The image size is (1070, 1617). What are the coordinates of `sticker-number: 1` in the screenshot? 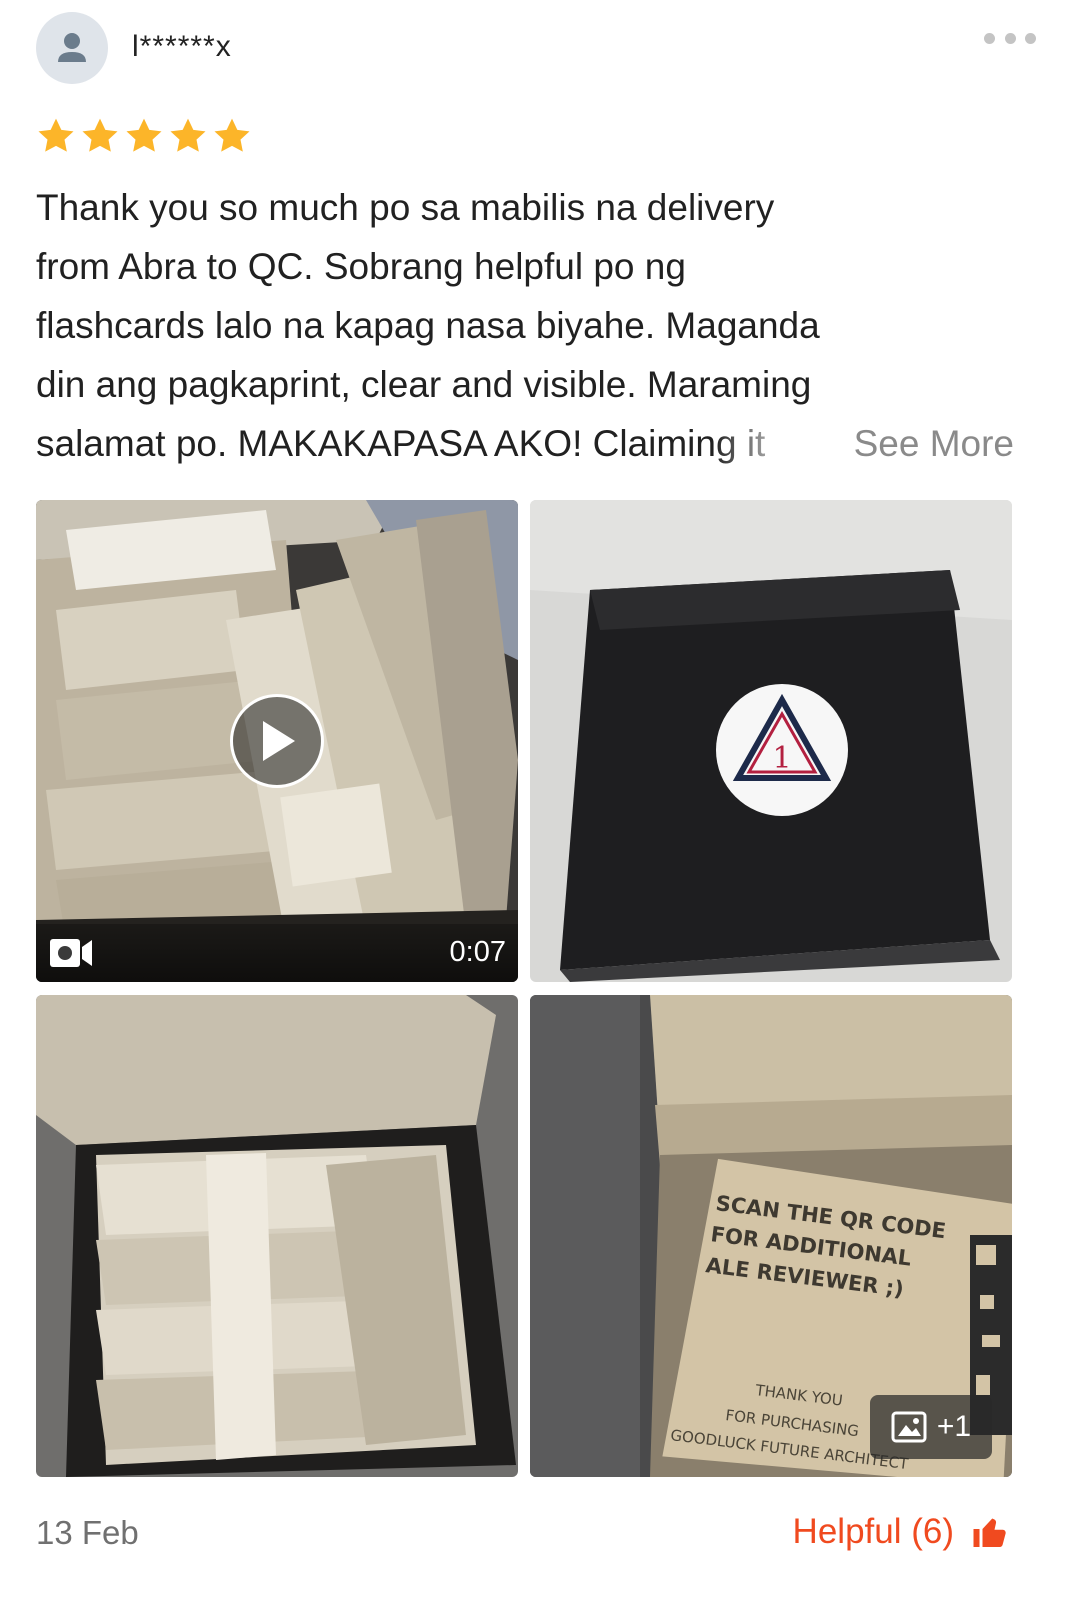 It's located at (781, 758).